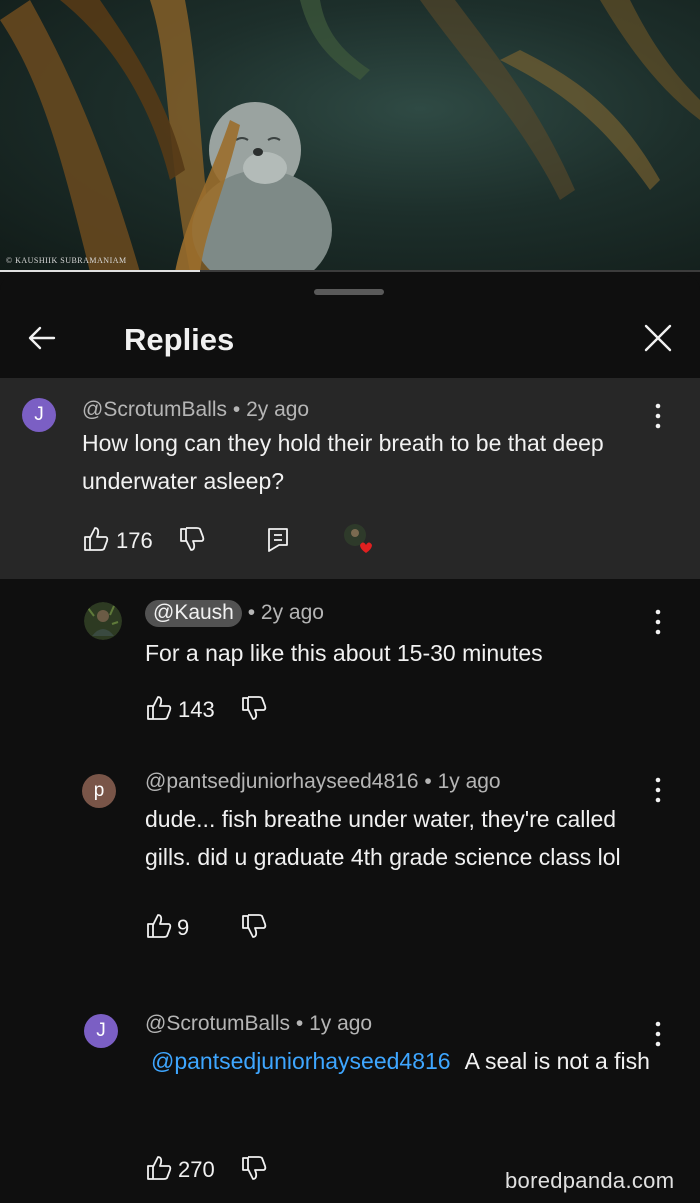  Describe the element at coordinates (282, 781) in the screenshot. I see `comment-author: @pantsedjuniorhayseed4816` at that location.